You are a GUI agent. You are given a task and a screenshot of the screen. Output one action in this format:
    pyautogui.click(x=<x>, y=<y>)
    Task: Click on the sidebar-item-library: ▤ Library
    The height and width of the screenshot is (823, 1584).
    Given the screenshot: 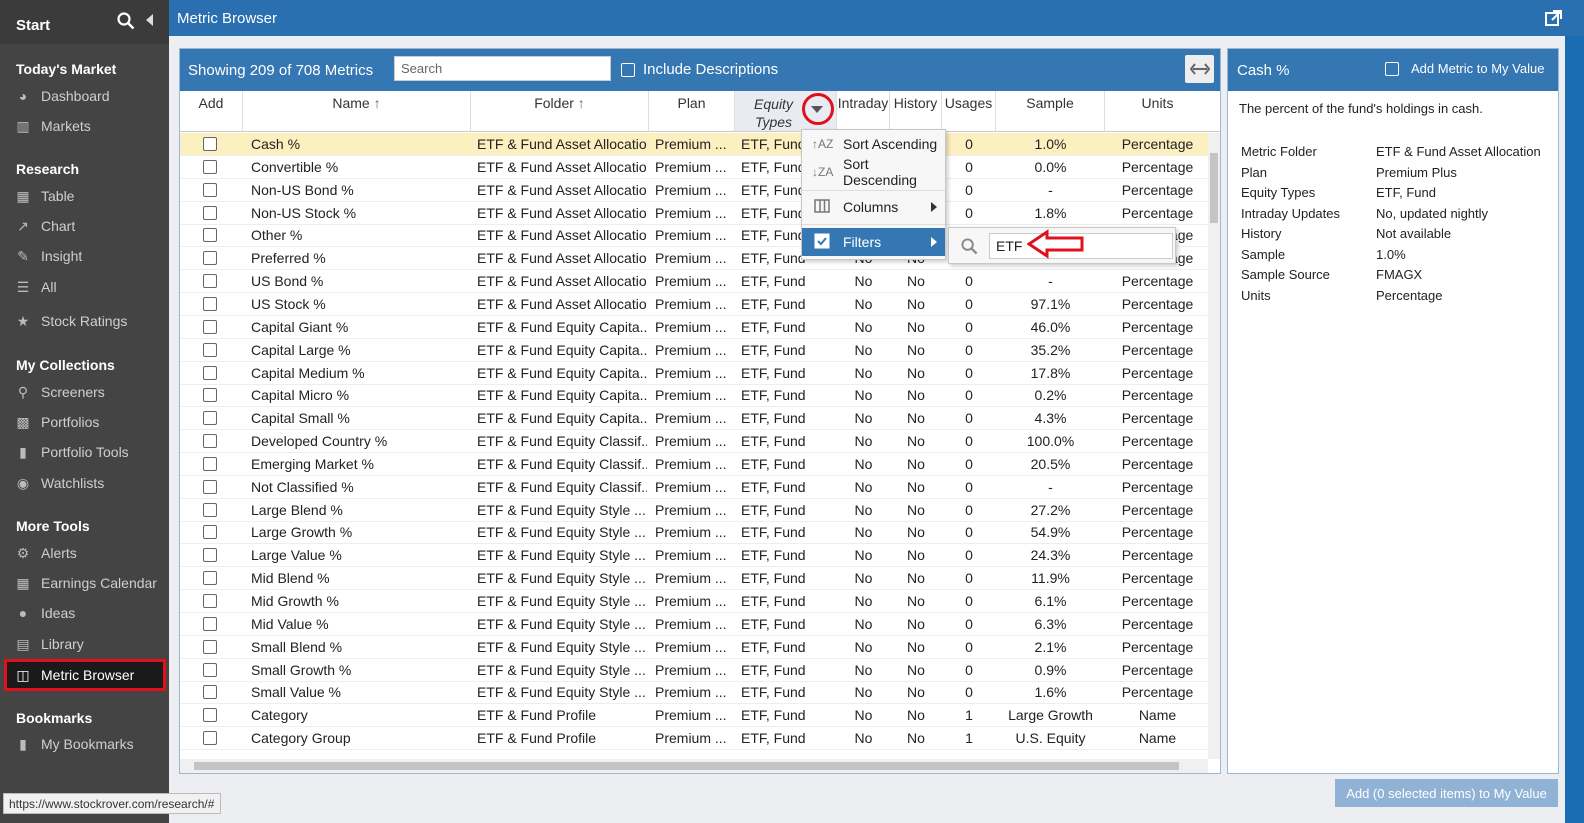 What is the action you would take?
    pyautogui.click(x=89, y=644)
    